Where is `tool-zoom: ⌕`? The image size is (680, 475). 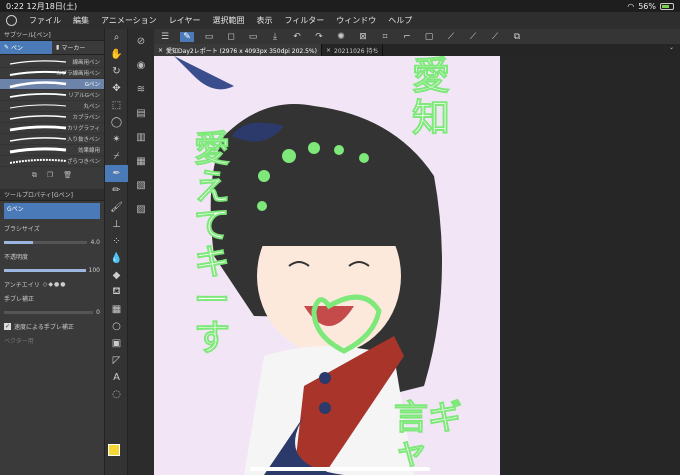
tool-zoom: ⌕ is located at coordinates (116, 37).